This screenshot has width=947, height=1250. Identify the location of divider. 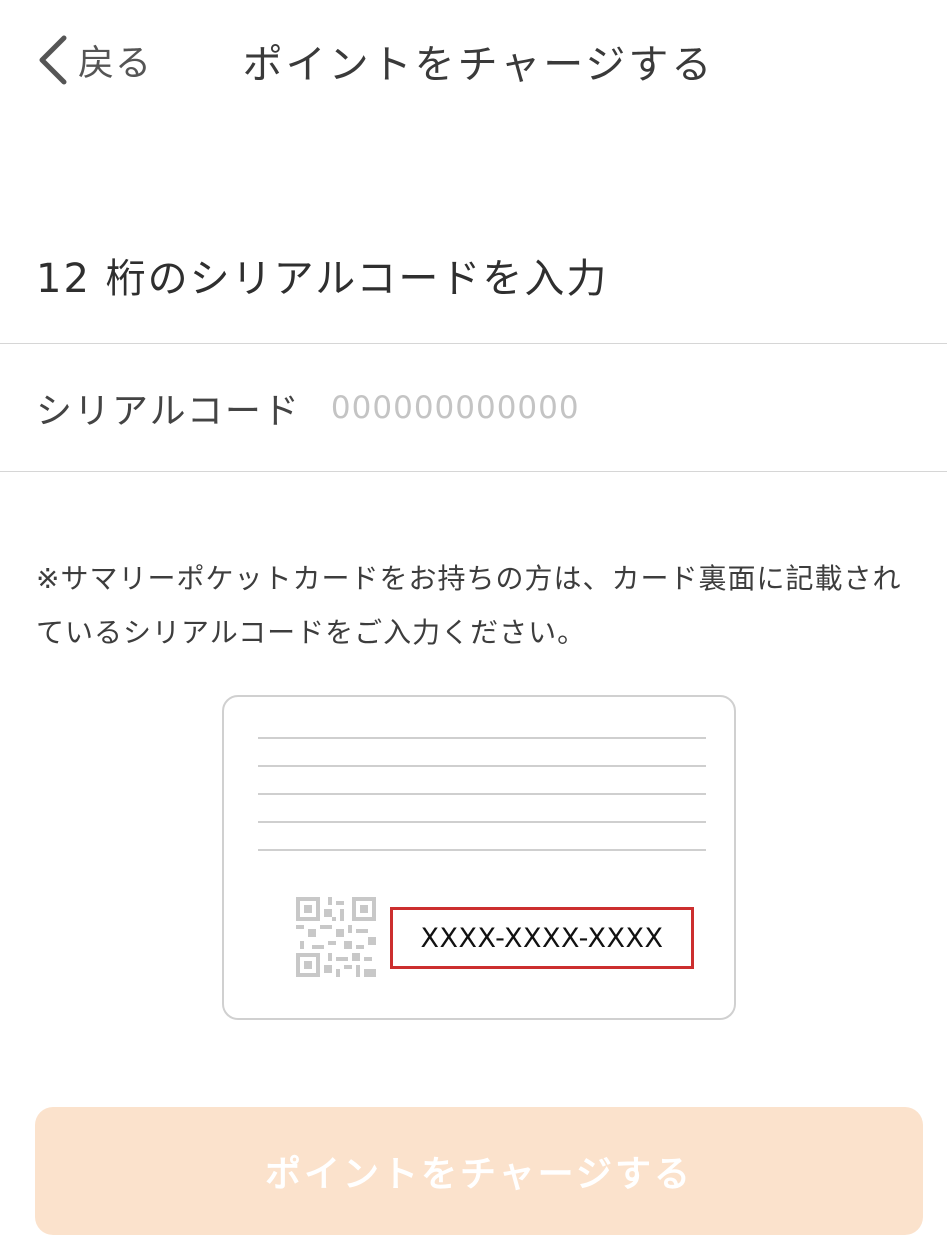
(473, 471).